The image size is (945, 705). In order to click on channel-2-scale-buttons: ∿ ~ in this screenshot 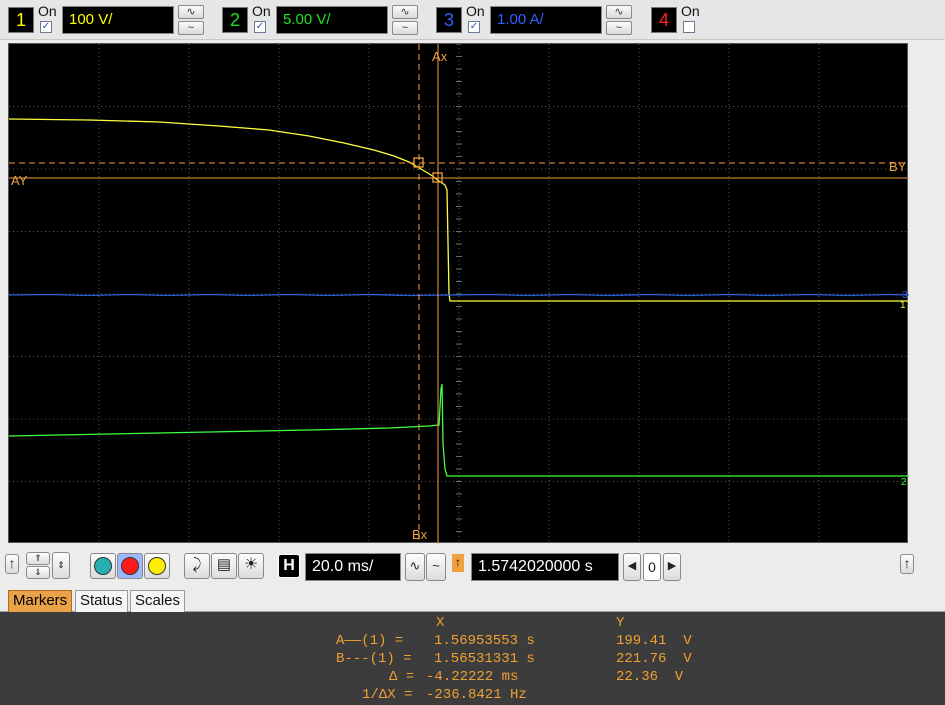, I will do `click(405, 20)`.